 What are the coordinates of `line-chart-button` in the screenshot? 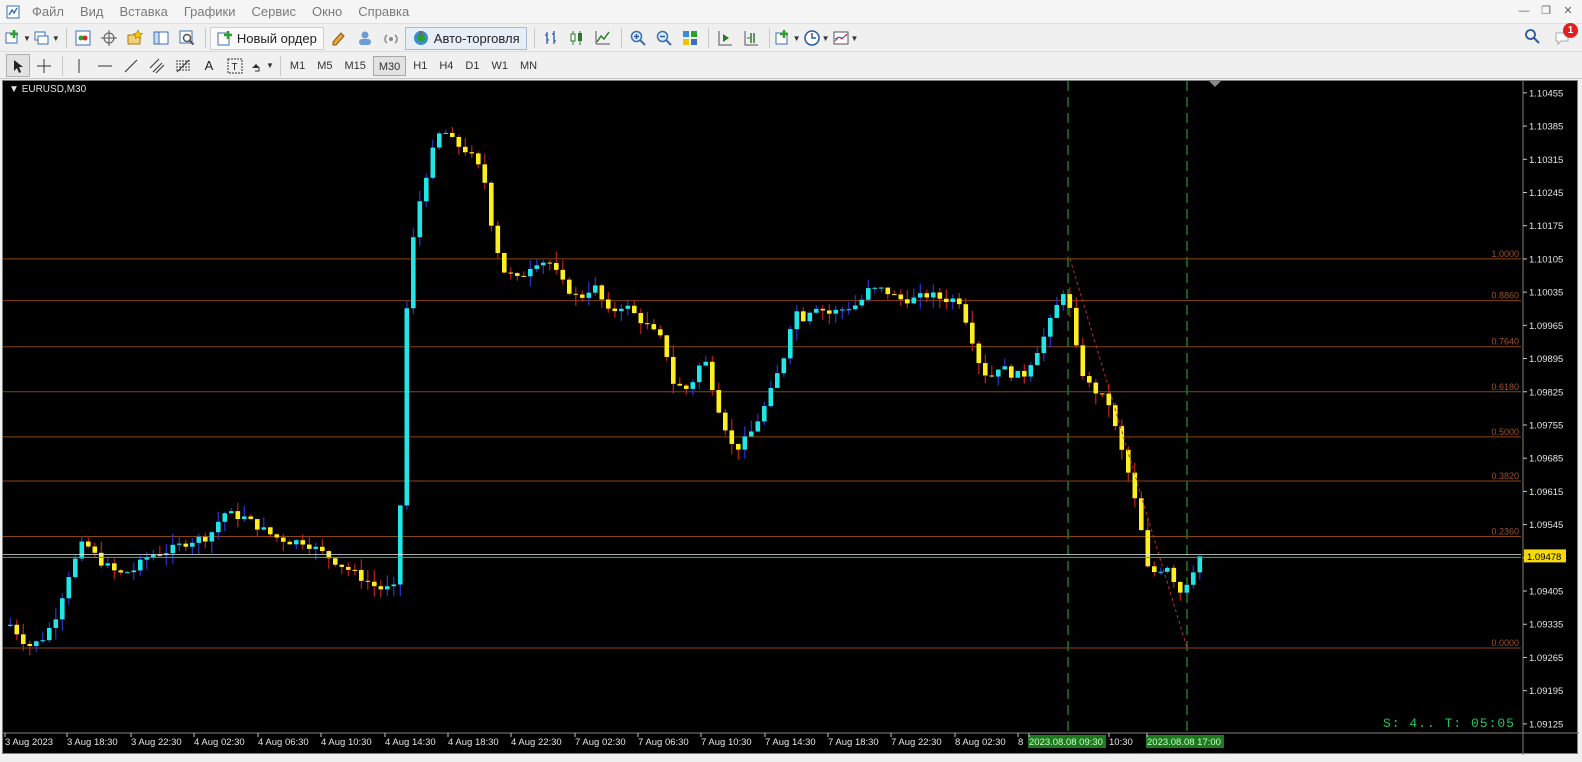 It's located at (603, 38).